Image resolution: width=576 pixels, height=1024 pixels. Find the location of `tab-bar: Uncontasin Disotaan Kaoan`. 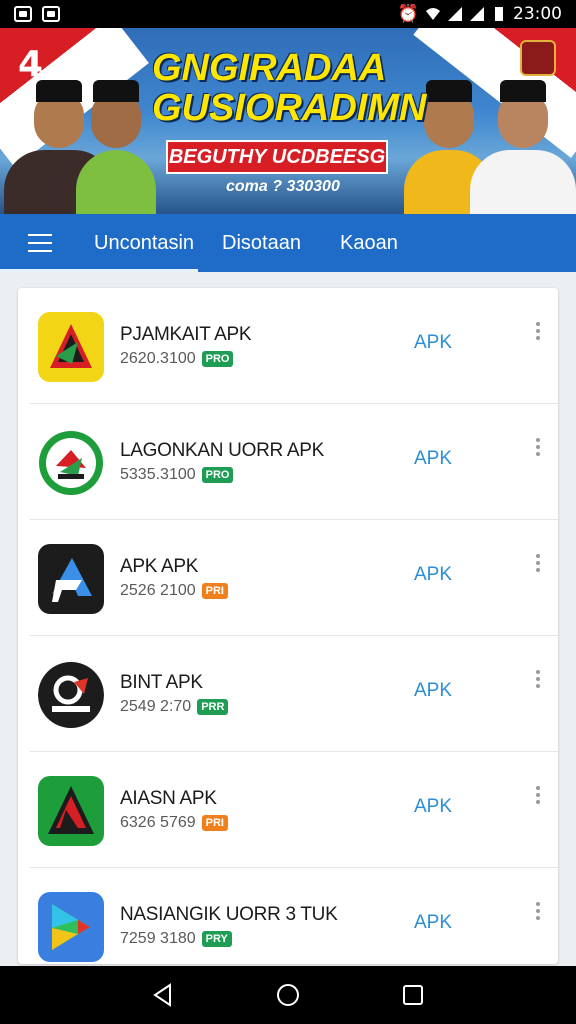

tab-bar: Uncontasin Disotaan Kaoan is located at coordinates (288, 243).